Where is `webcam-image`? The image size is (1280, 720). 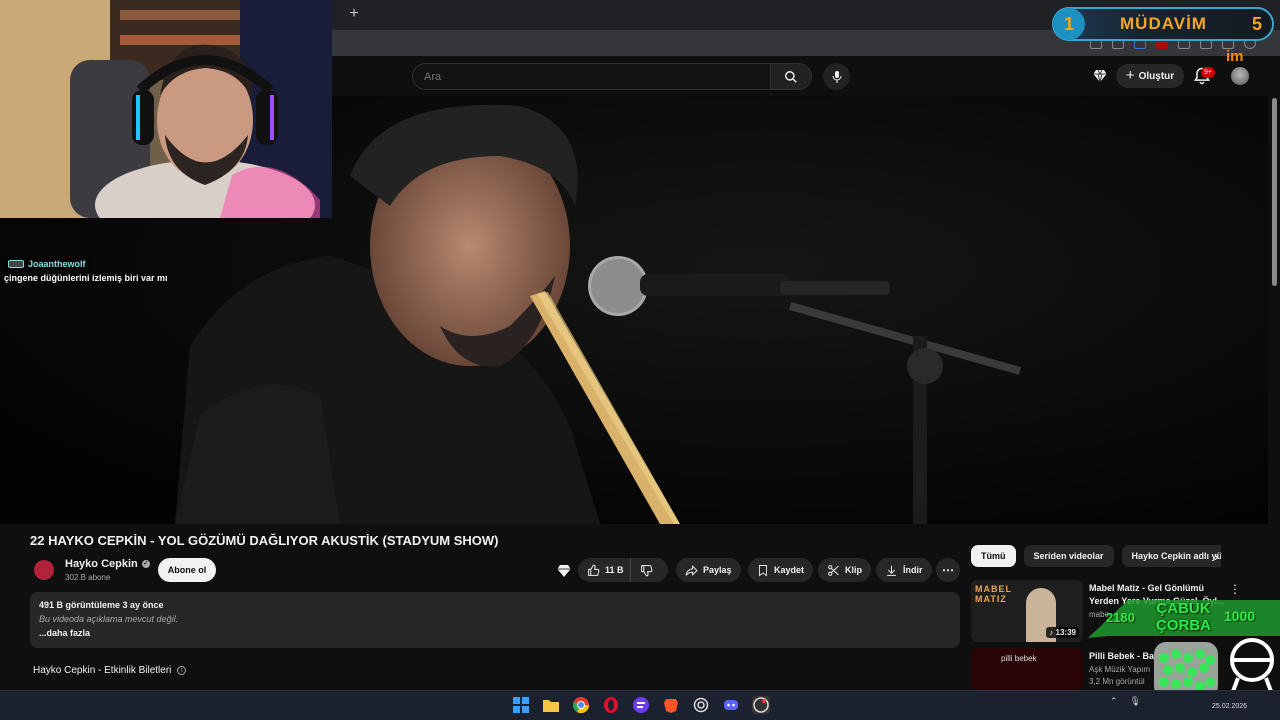 webcam-image is located at coordinates (166, 109).